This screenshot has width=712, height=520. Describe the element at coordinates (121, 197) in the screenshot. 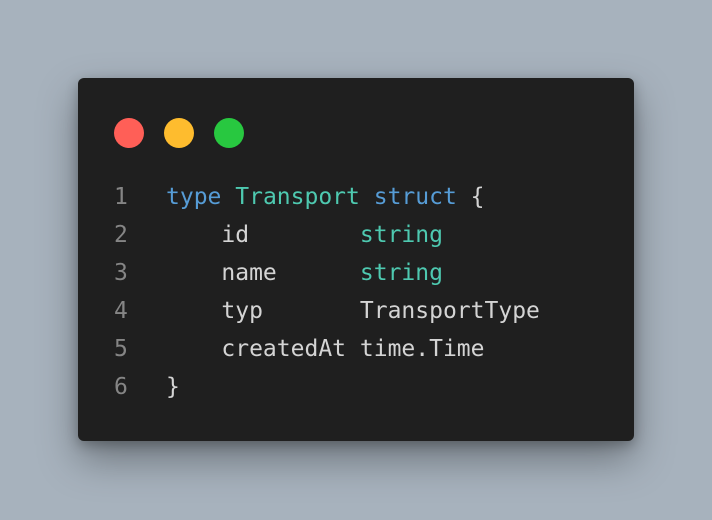

I see `line-number: 1` at that location.